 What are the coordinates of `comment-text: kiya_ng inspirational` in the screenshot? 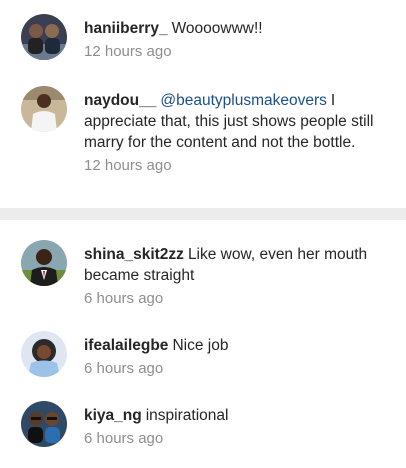 It's located at (238, 415).